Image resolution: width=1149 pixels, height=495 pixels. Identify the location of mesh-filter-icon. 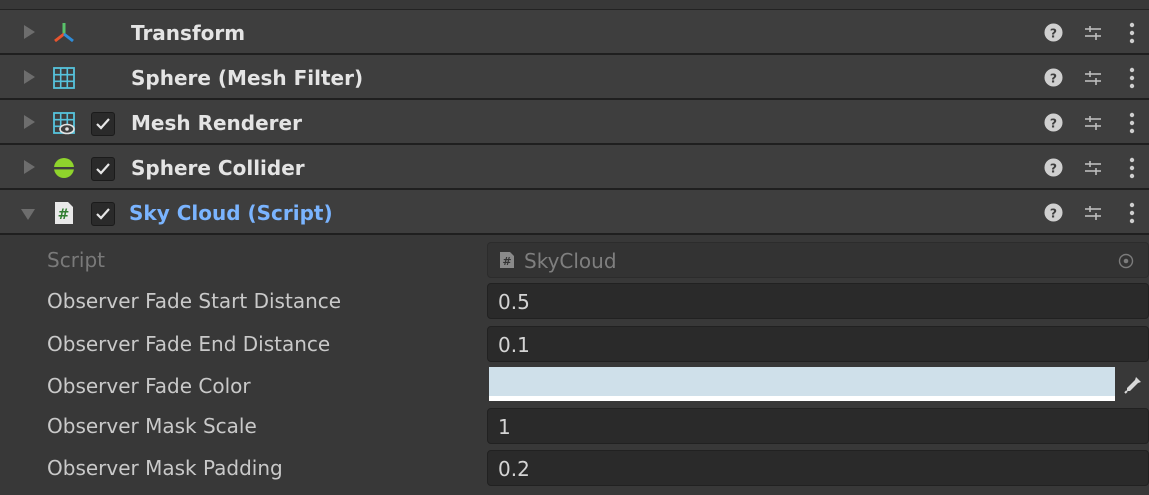
(64, 78).